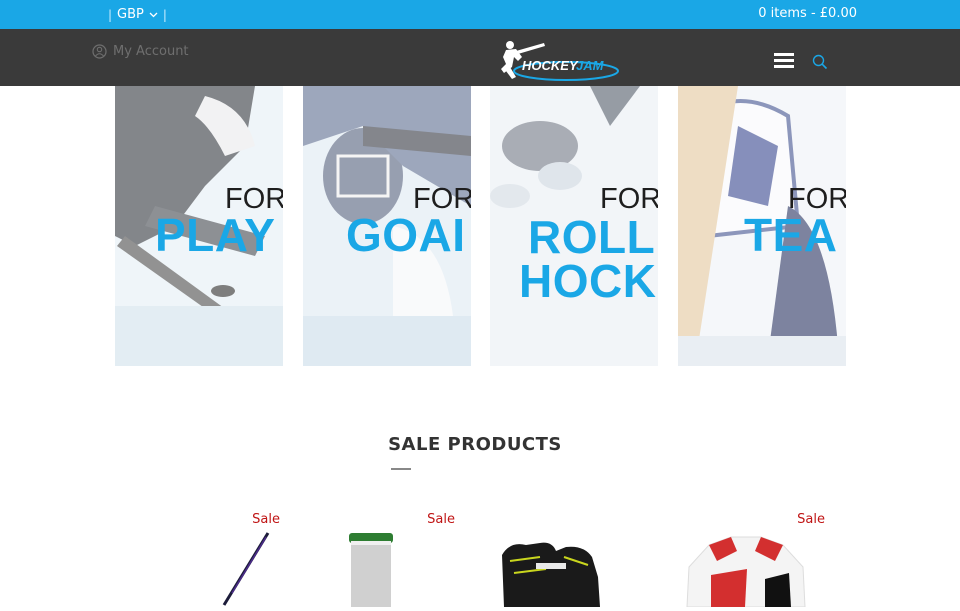 This screenshot has height=611, width=960. Describe the element at coordinates (588, 281) in the screenshot. I see `banner-title-line2: HOCK` at that location.